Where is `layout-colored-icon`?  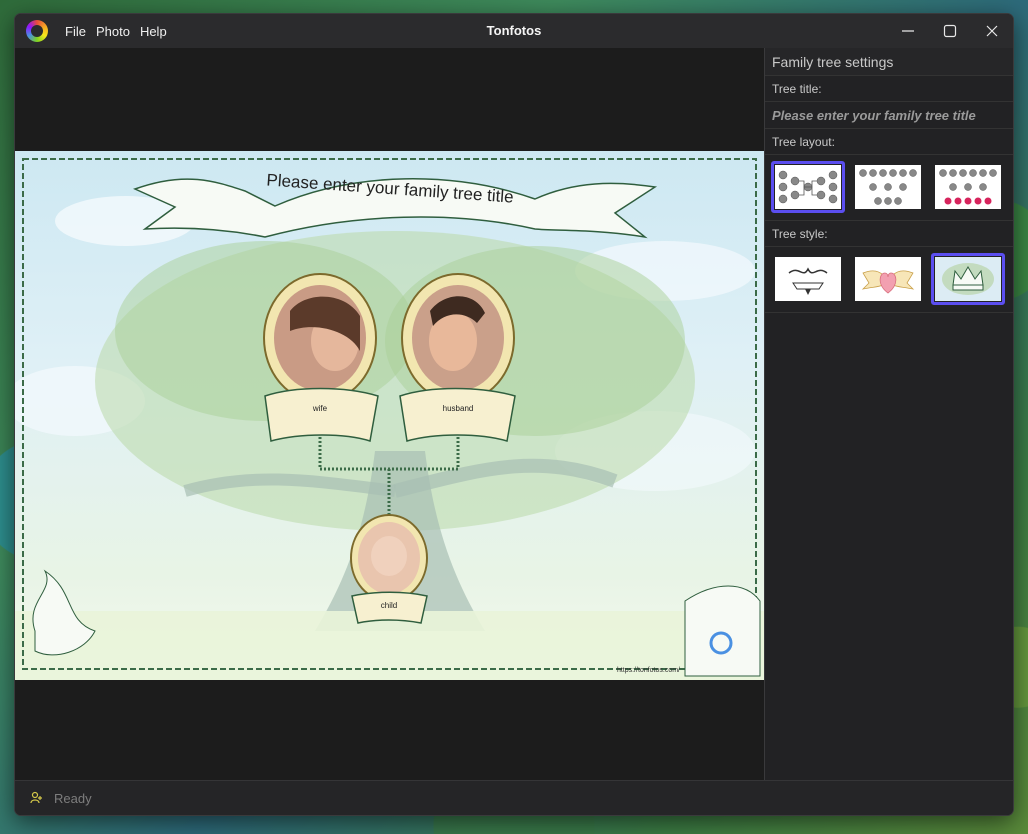 layout-colored-icon is located at coordinates (968, 187).